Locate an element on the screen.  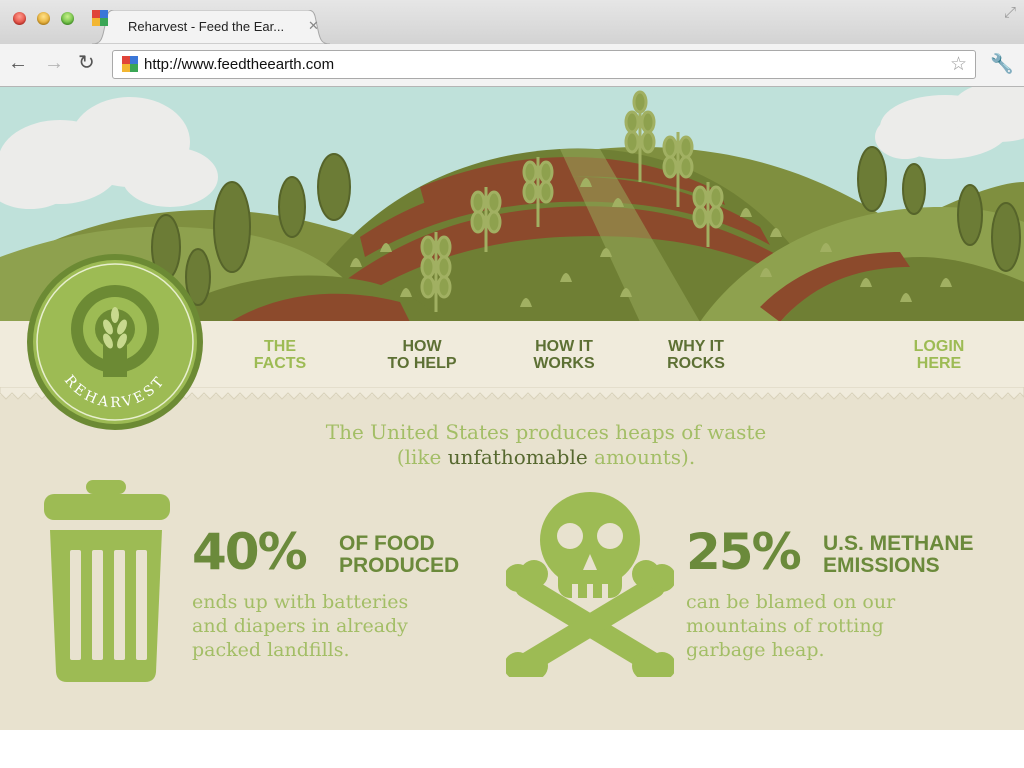
reharvest-logo: REHARVEST is located at coordinates (115, 342).